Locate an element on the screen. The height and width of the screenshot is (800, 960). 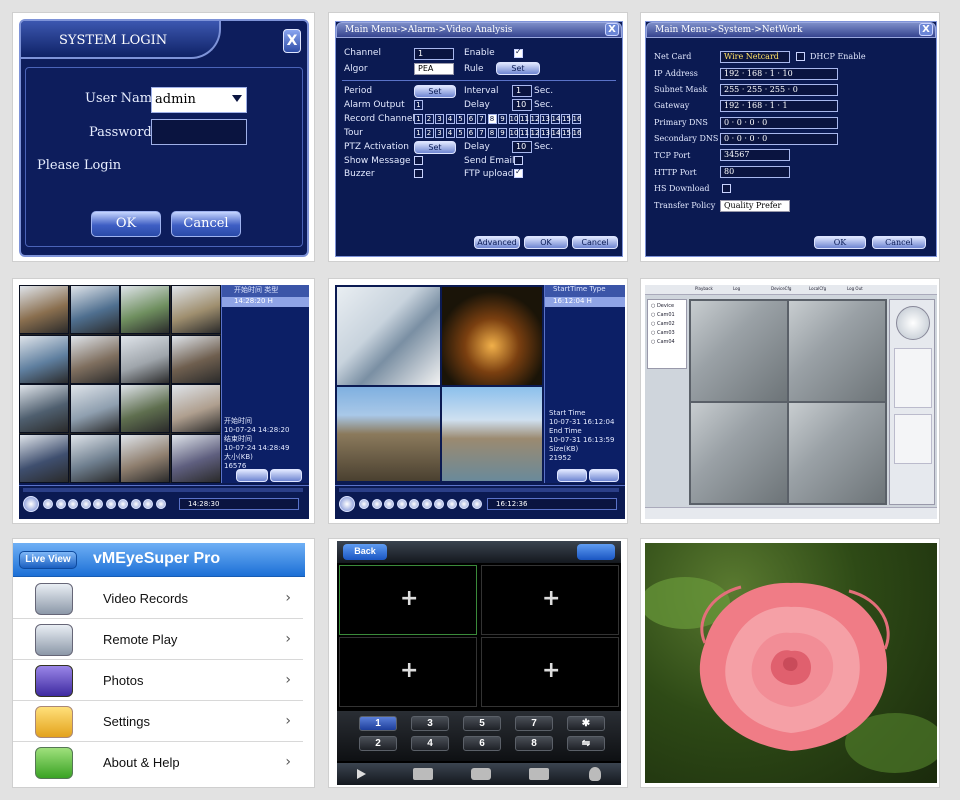
password-input is located at coordinates (199, 132).